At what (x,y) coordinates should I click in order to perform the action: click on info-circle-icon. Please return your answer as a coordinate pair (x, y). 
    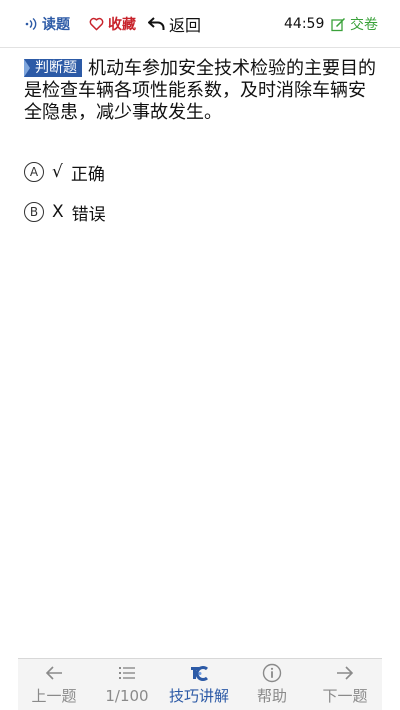
    Looking at the image, I should click on (272, 673).